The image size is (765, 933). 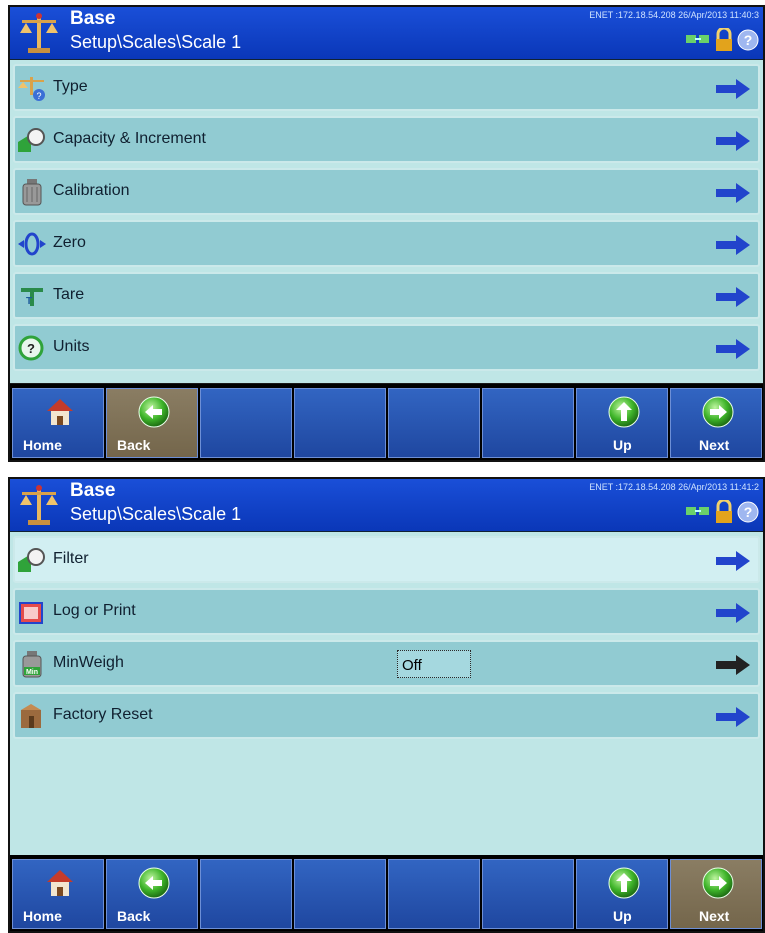 What do you see at coordinates (31, 140) in the screenshot?
I see `capacity-icon` at bounding box center [31, 140].